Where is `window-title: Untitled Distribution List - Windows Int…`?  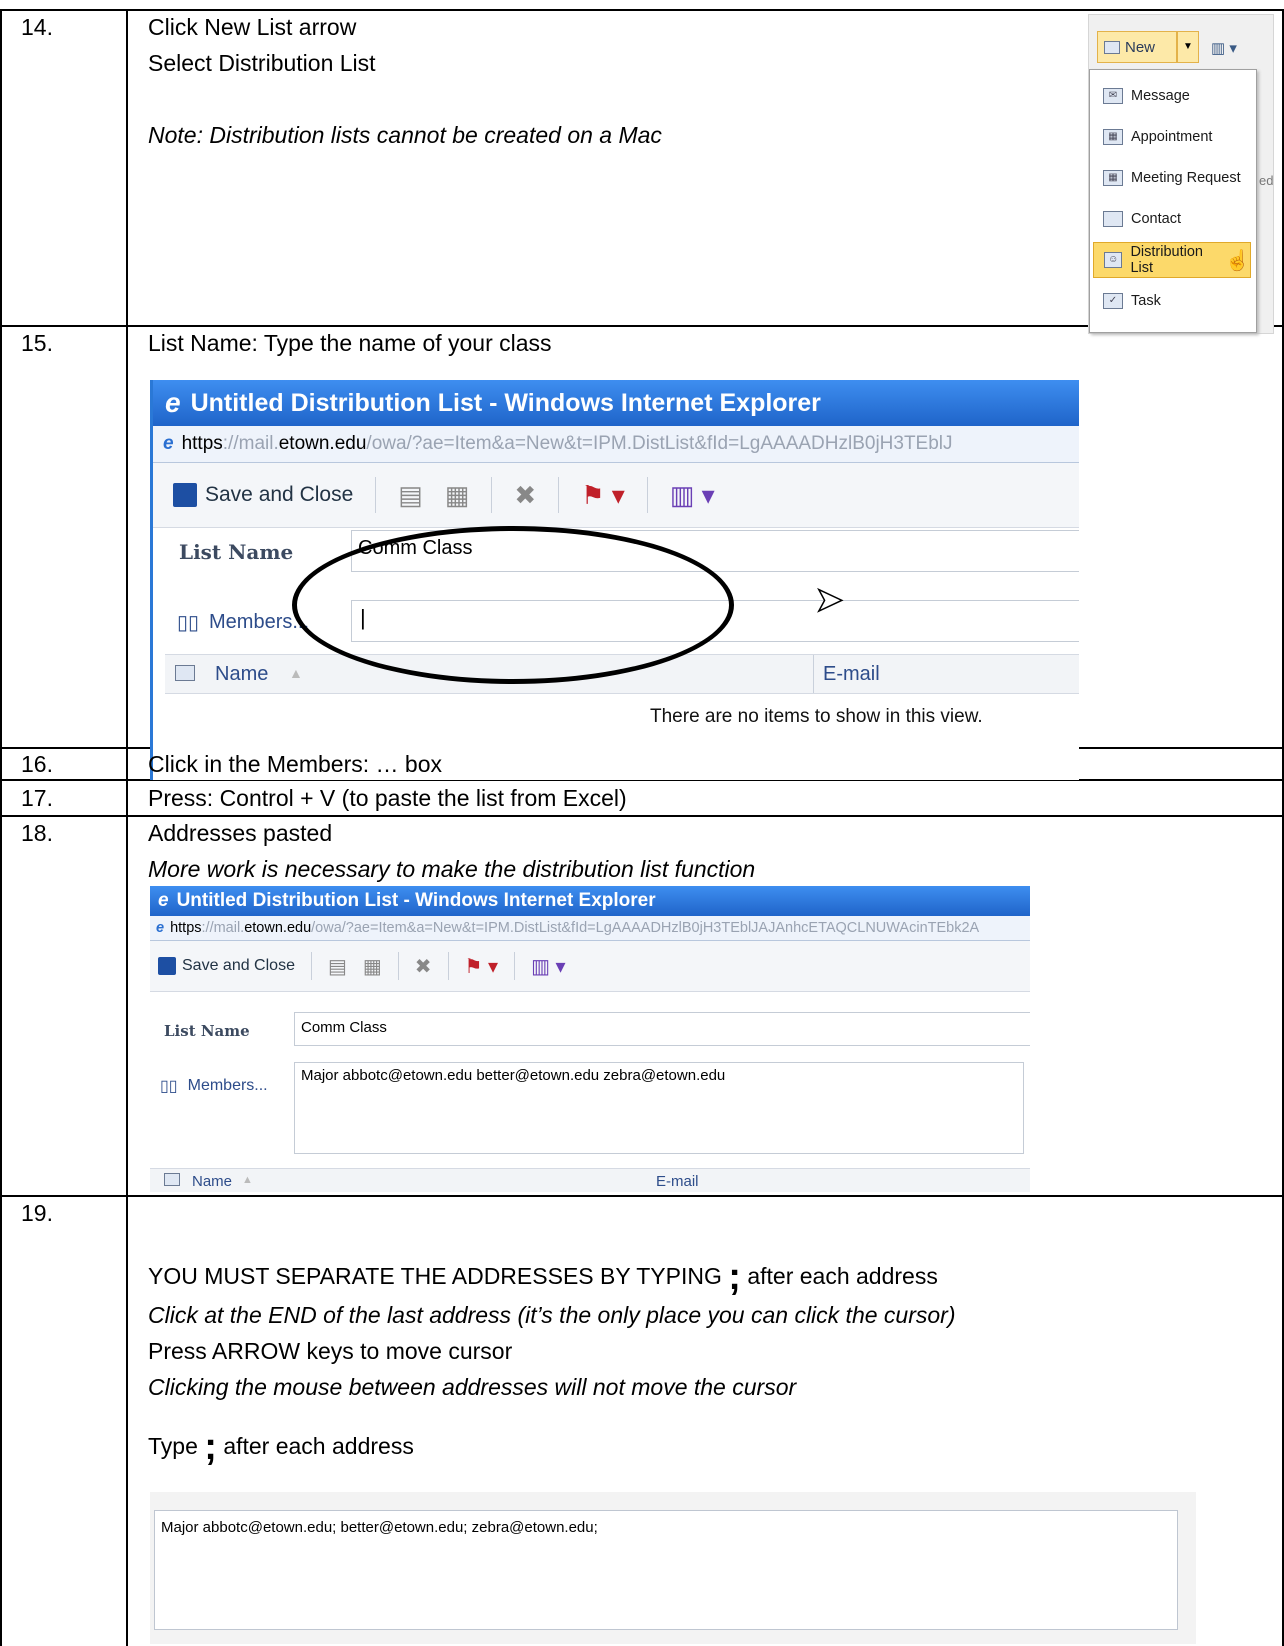
window-title: Untitled Distribution List - Windows Int… is located at coordinates (416, 900).